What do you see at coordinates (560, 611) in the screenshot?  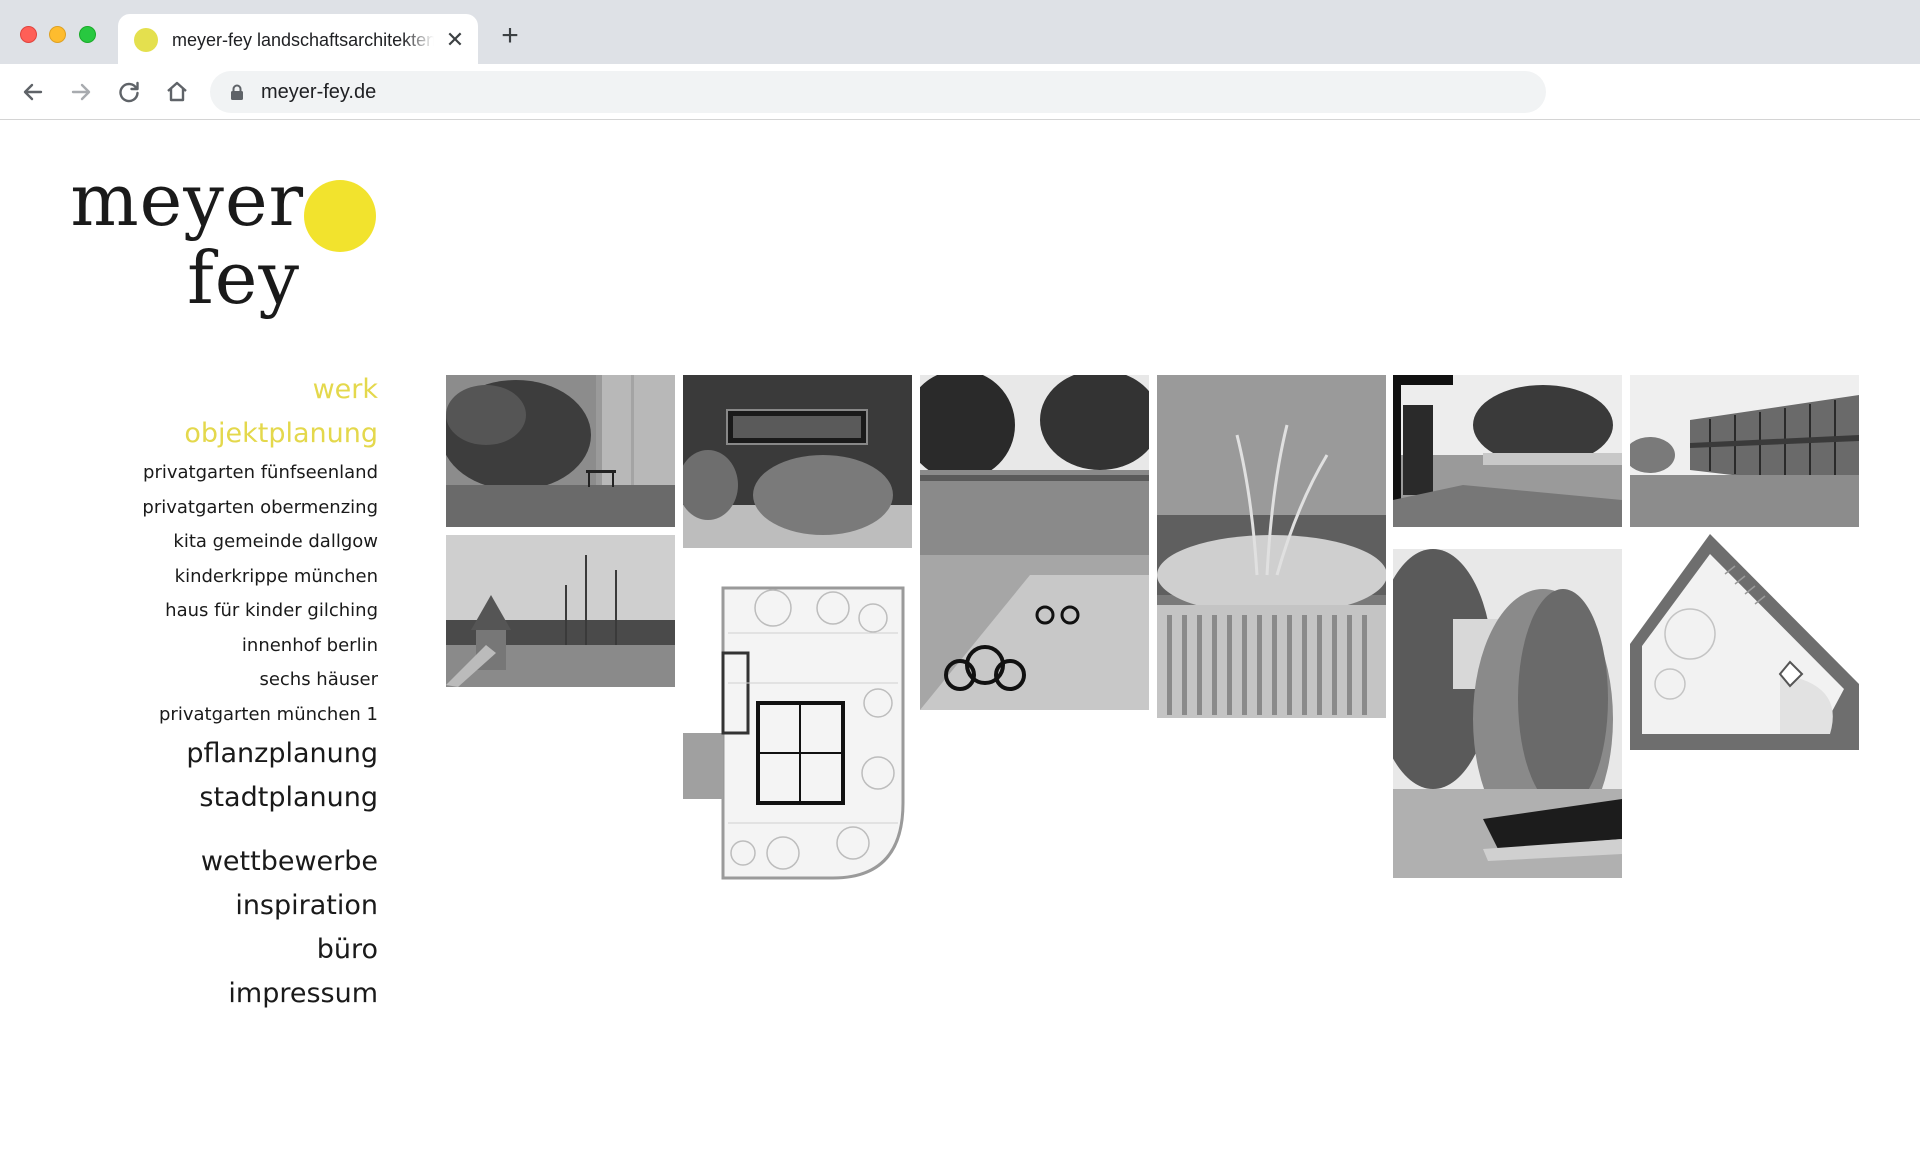 I see `gallery-thumb-playground-slide` at bounding box center [560, 611].